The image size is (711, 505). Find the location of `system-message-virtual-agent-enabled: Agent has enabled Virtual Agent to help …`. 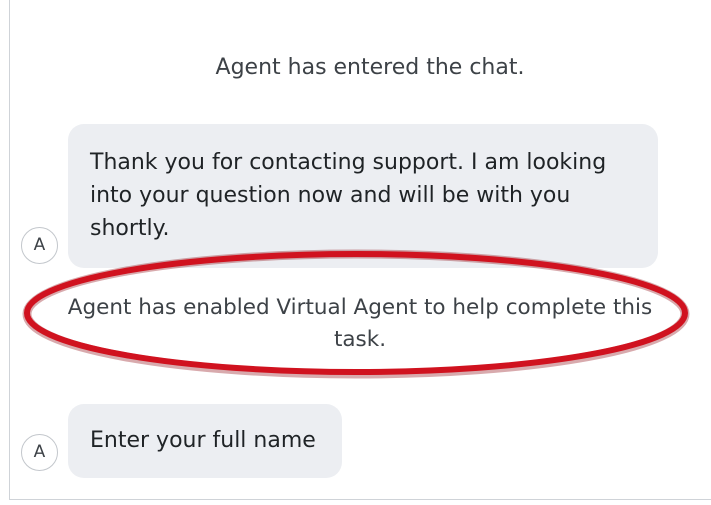

system-message-virtual-agent-enabled: Agent has enabled Virtual Agent to help … is located at coordinates (360, 323).